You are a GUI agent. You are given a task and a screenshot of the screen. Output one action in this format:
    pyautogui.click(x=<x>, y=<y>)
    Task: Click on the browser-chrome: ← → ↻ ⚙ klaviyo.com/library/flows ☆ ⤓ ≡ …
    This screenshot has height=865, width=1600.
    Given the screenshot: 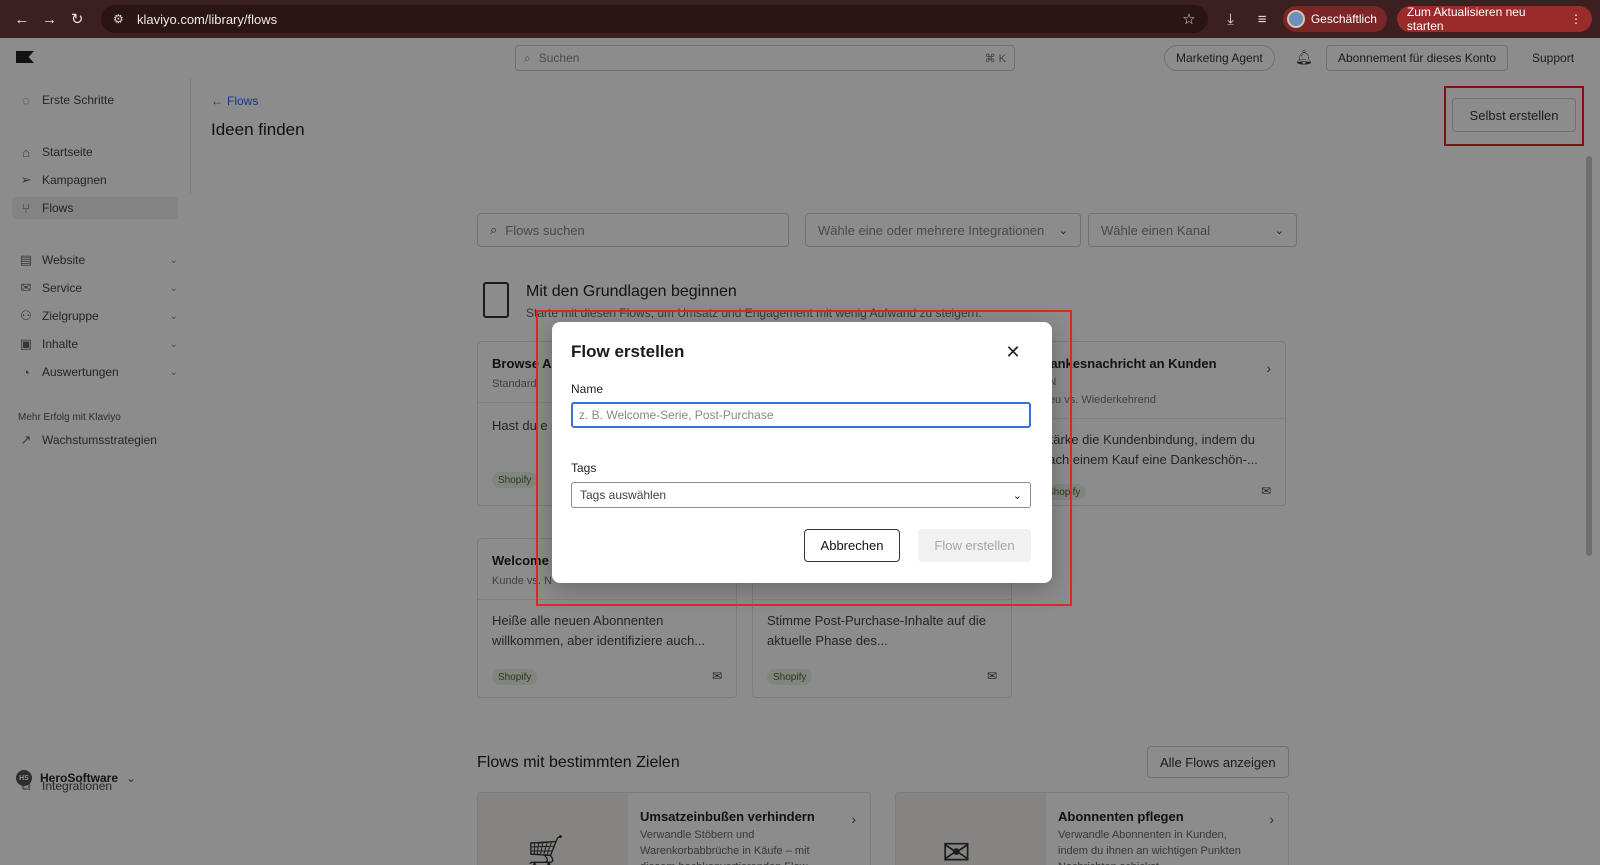 What is the action you would take?
    pyautogui.click(x=800, y=19)
    